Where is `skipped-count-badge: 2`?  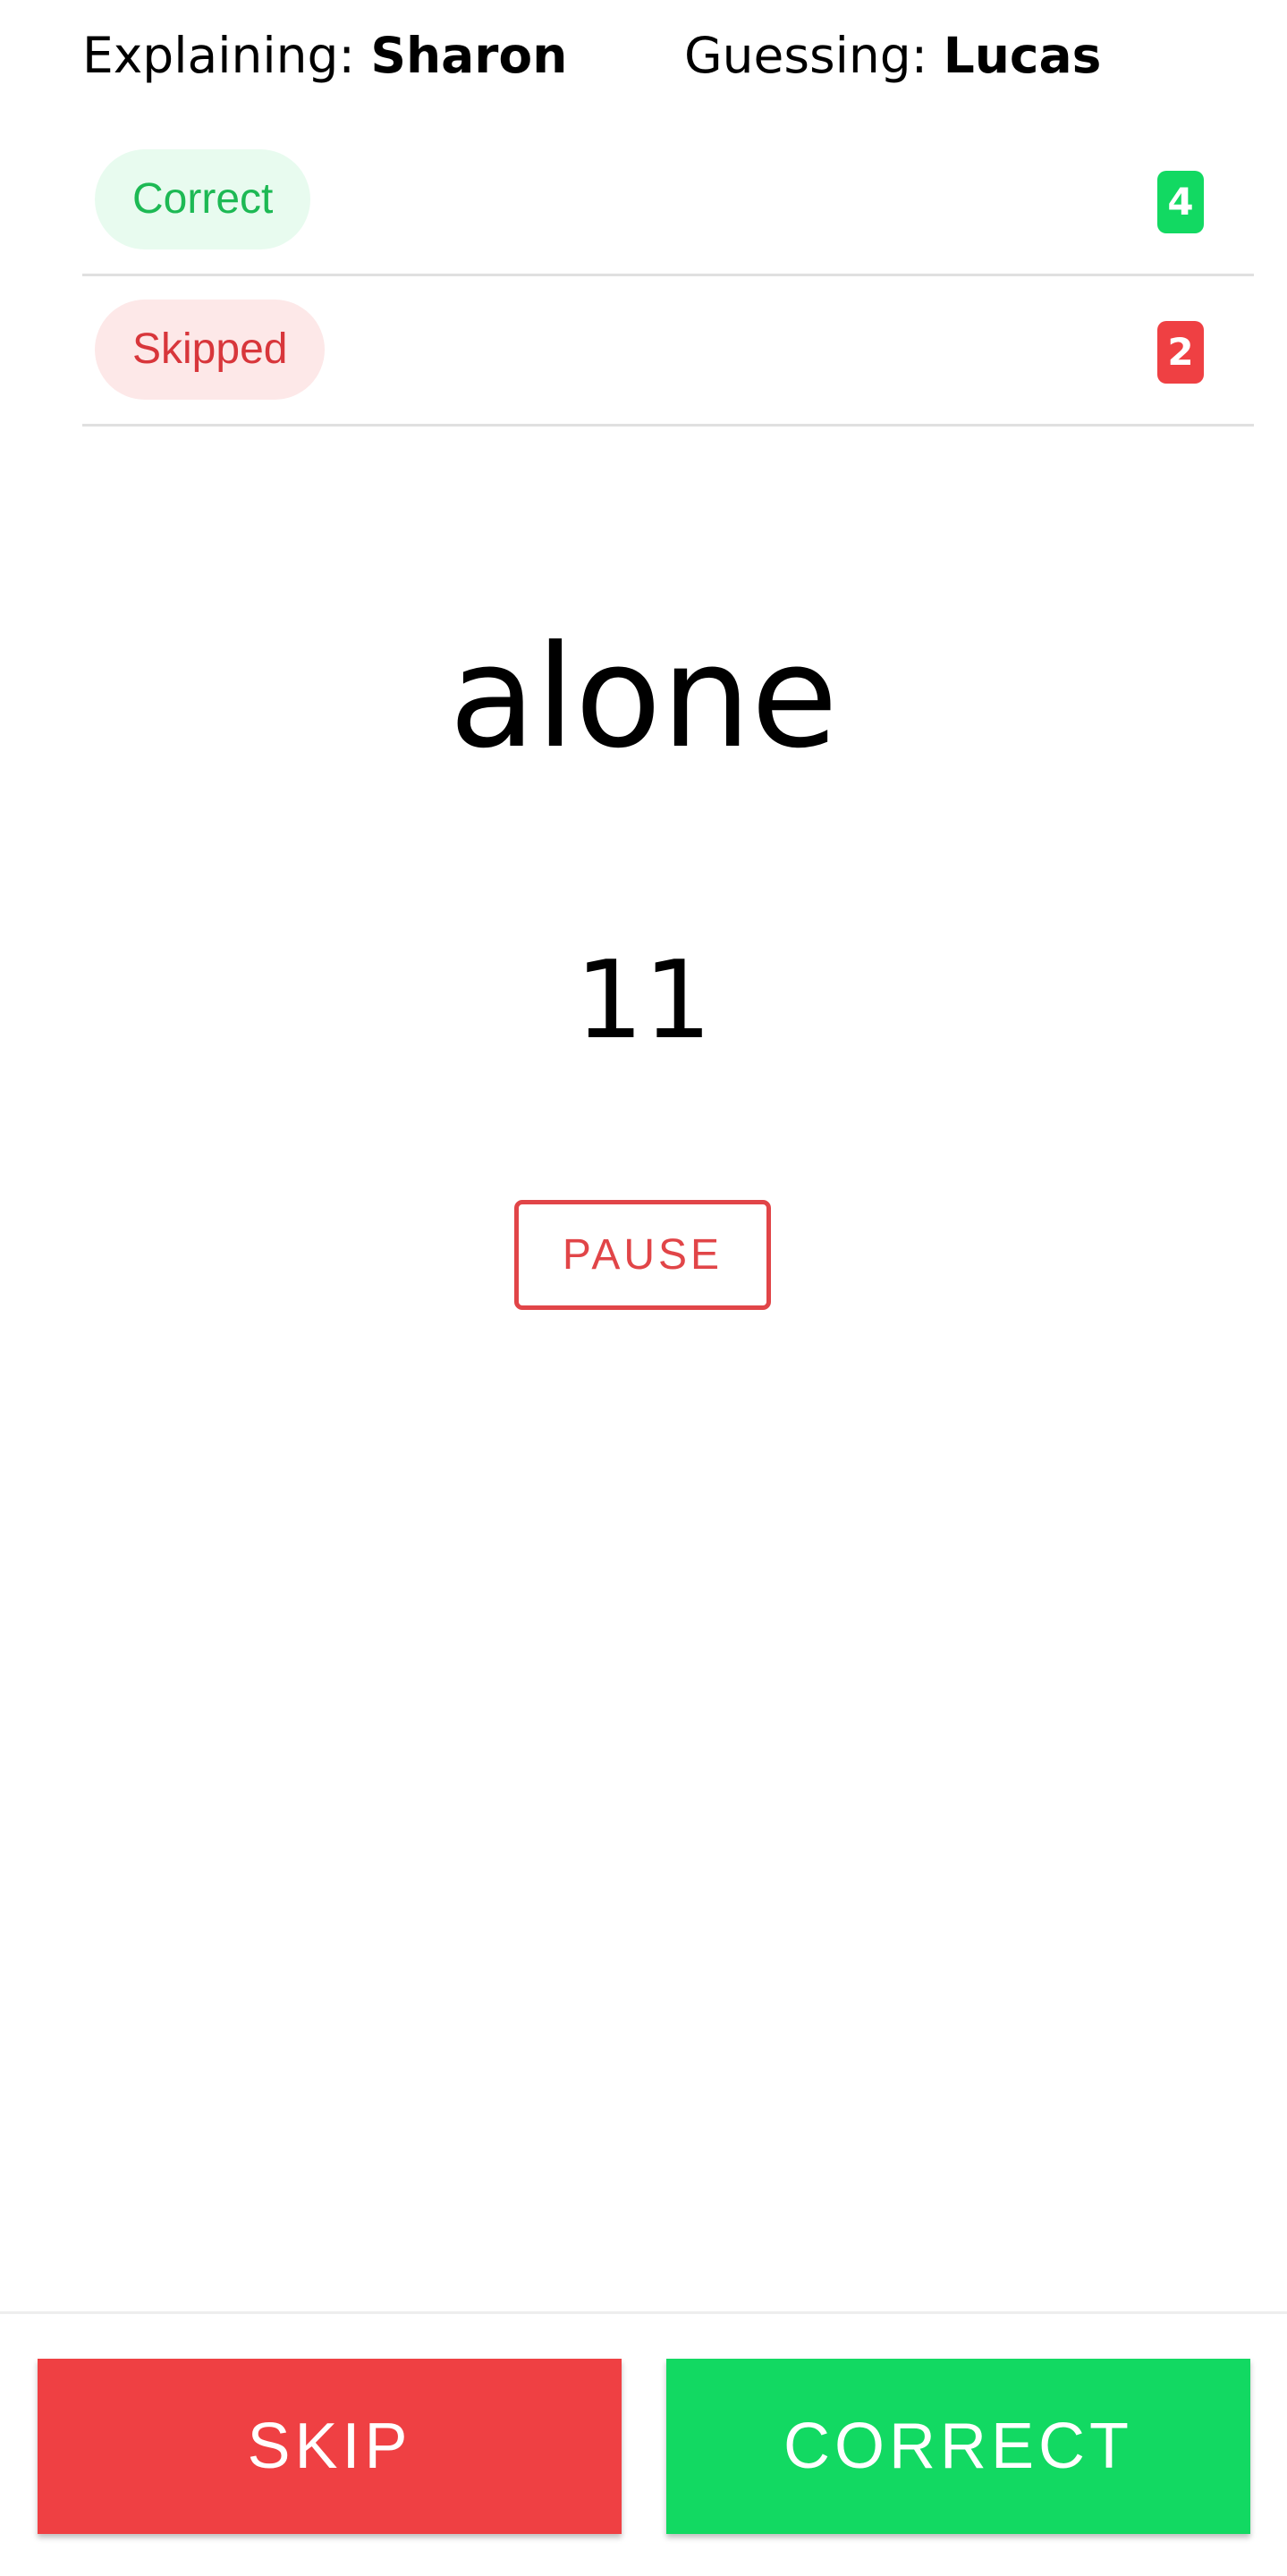 skipped-count-badge: 2 is located at coordinates (1180, 352).